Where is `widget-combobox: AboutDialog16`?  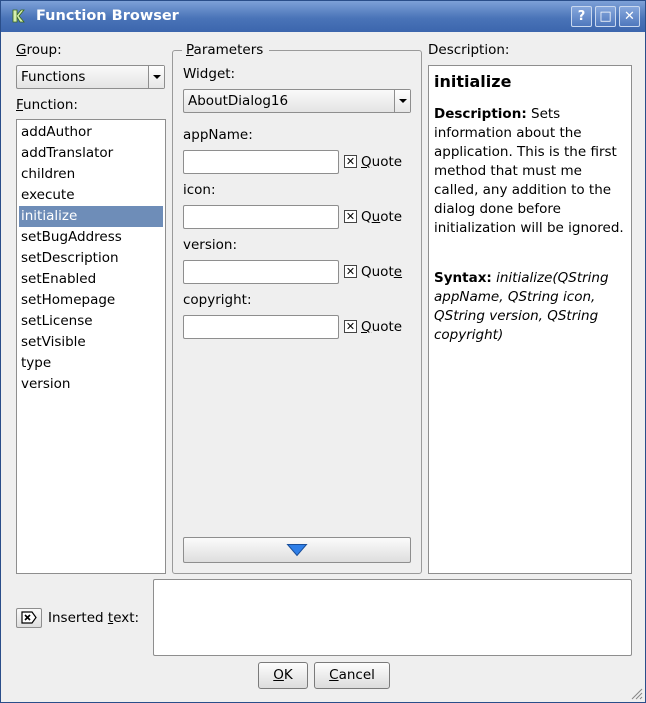
widget-combobox: AboutDialog16 is located at coordinates (297, 101).